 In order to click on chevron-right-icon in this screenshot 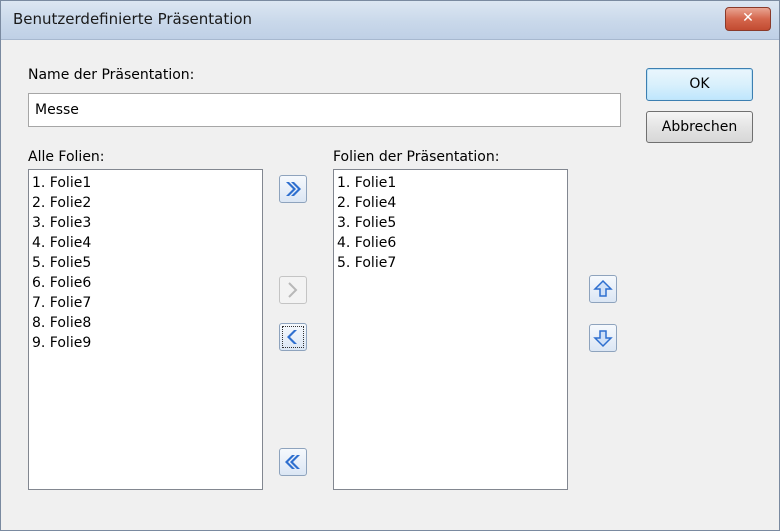, I will do `click(293, 290)`.